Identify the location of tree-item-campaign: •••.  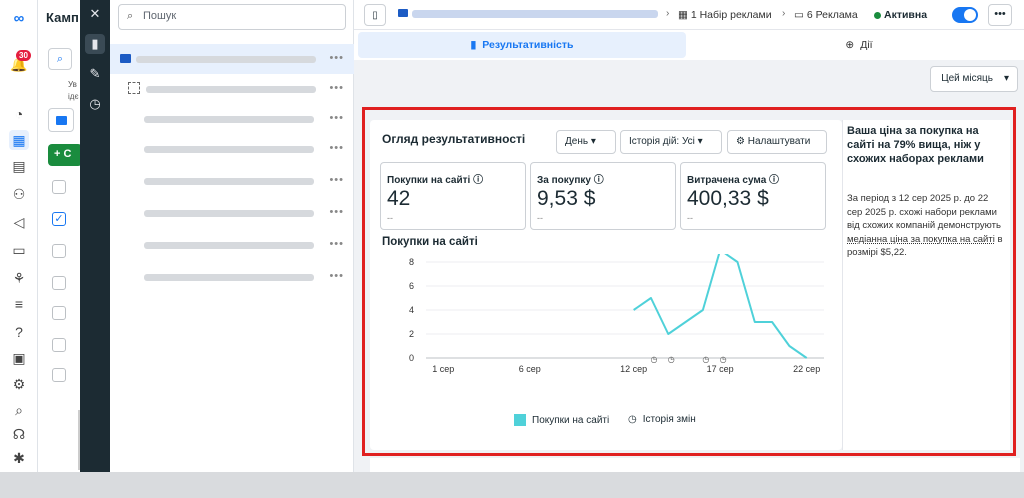
(232, 59).